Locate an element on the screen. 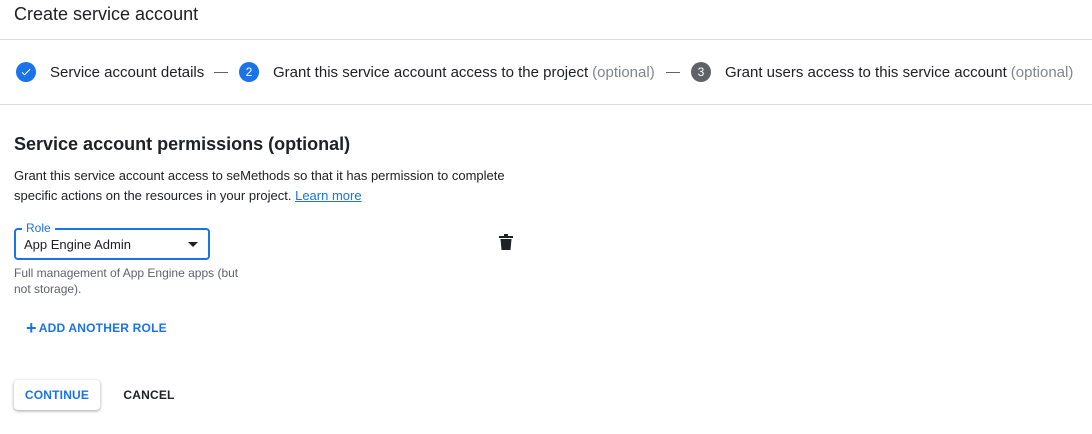 The height and width of the screenshot is (434, 1092). plus-icon: + is located at coordinates (31, 328).